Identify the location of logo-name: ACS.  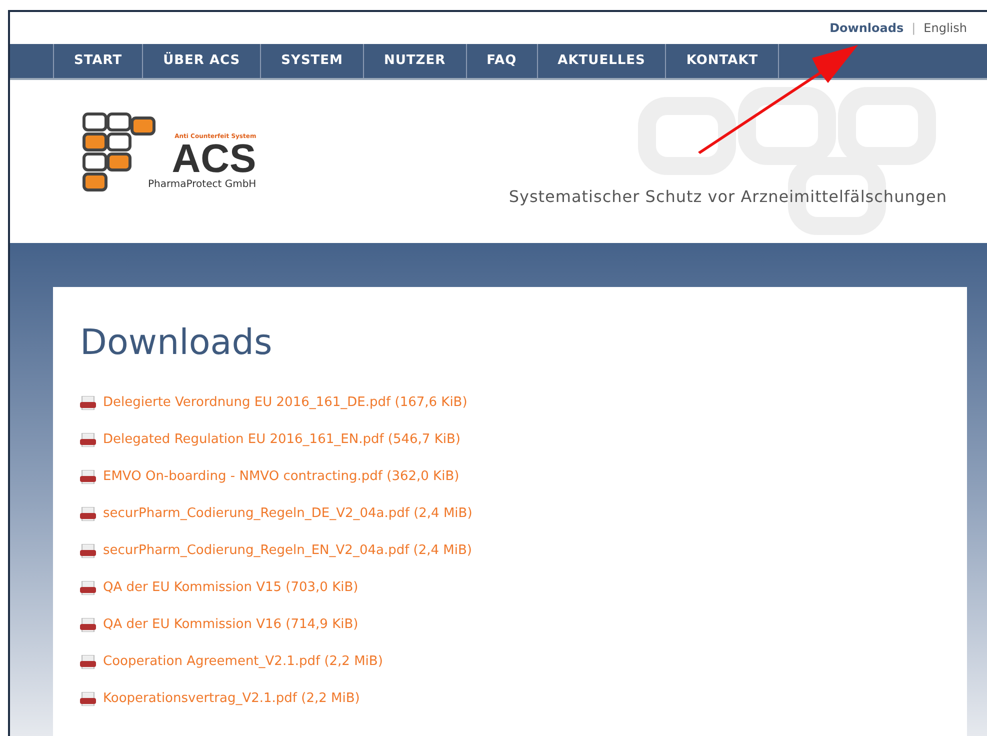
(214, 159).